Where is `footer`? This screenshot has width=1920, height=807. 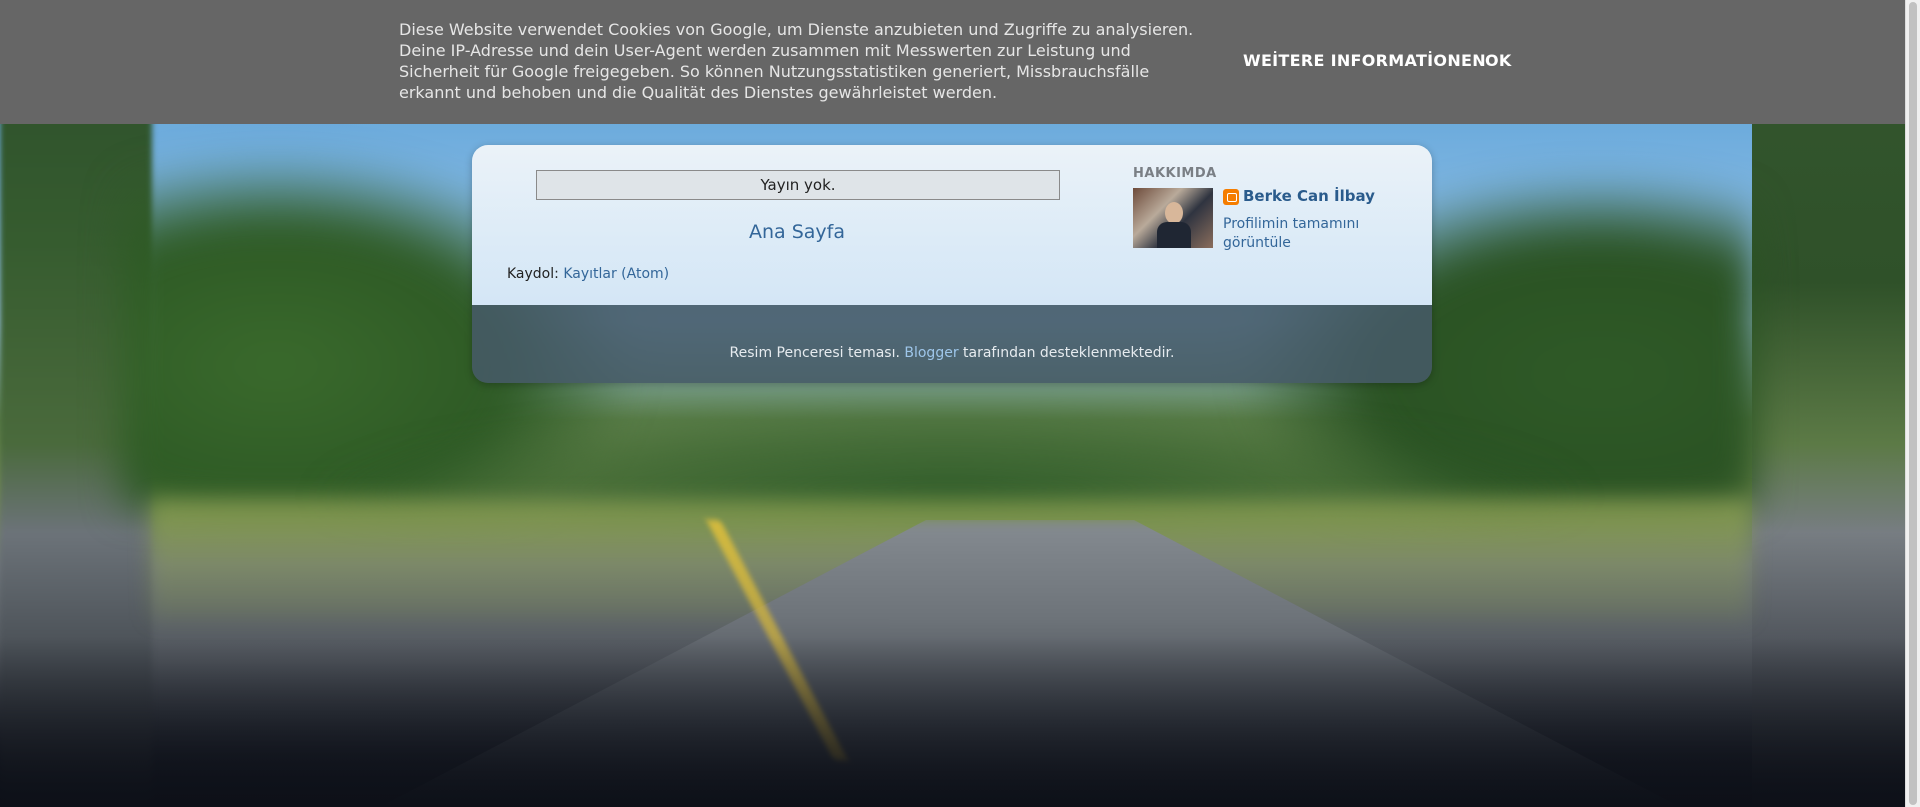
footer is located at coordinates (952, 344).